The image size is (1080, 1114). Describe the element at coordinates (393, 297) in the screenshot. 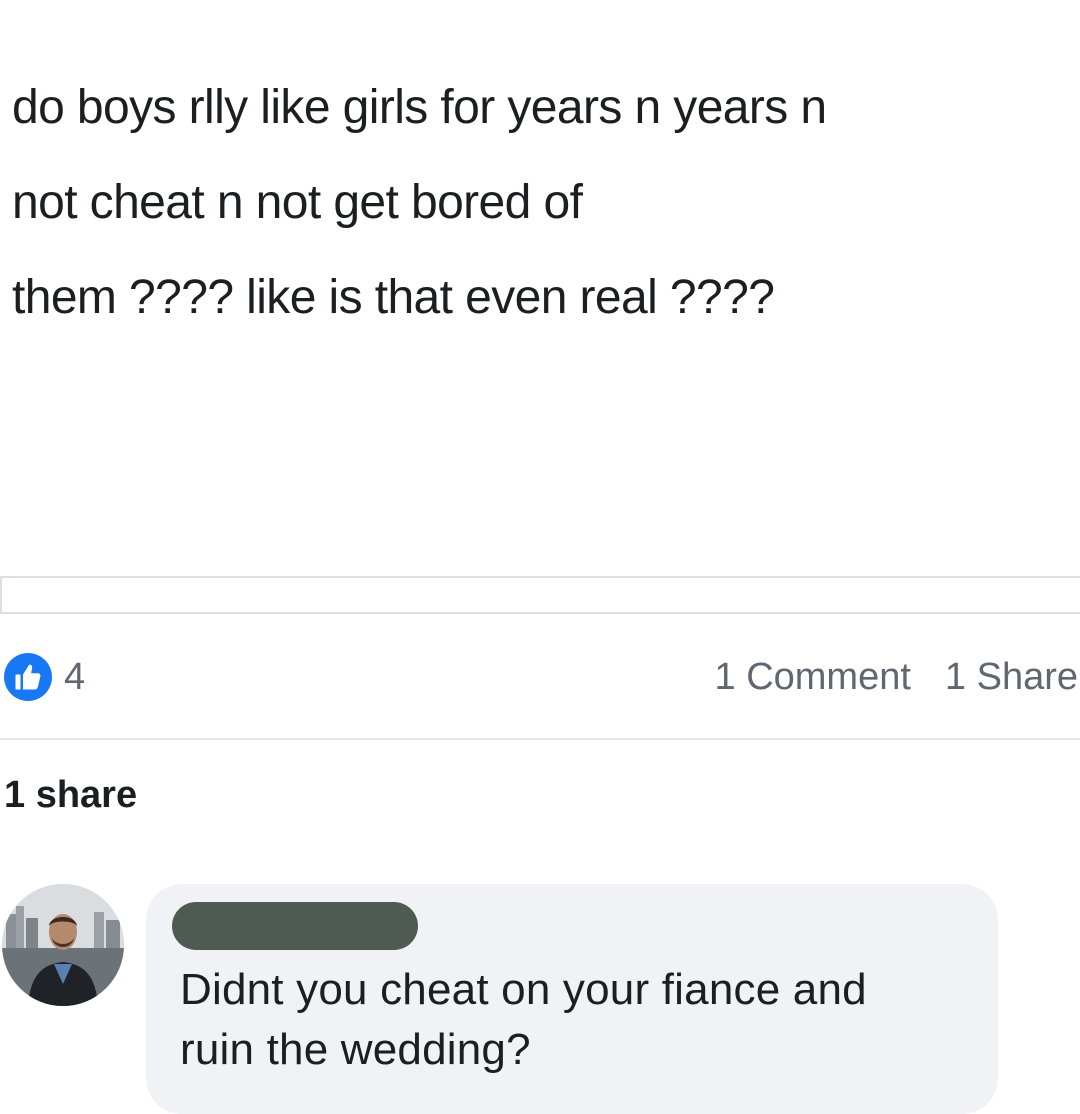

I see `post-text-line: them ???? like is that even real ????` at that location.